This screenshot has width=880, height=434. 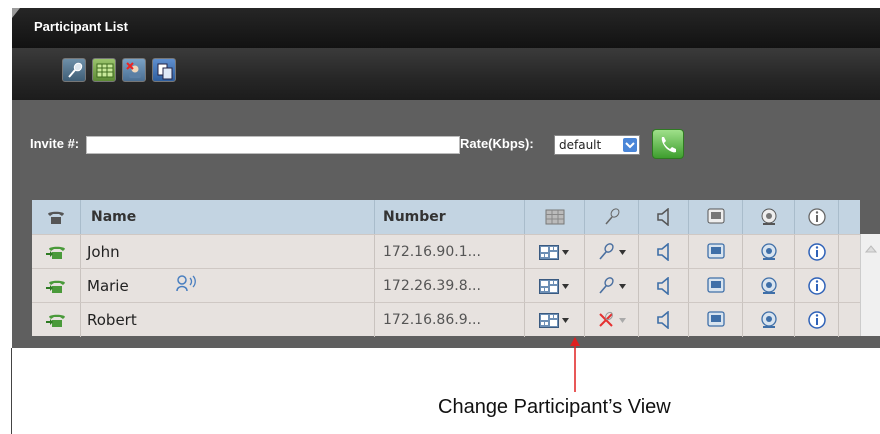 I want to click on toolbar-mute-all-button, so click(x=74, y=70).